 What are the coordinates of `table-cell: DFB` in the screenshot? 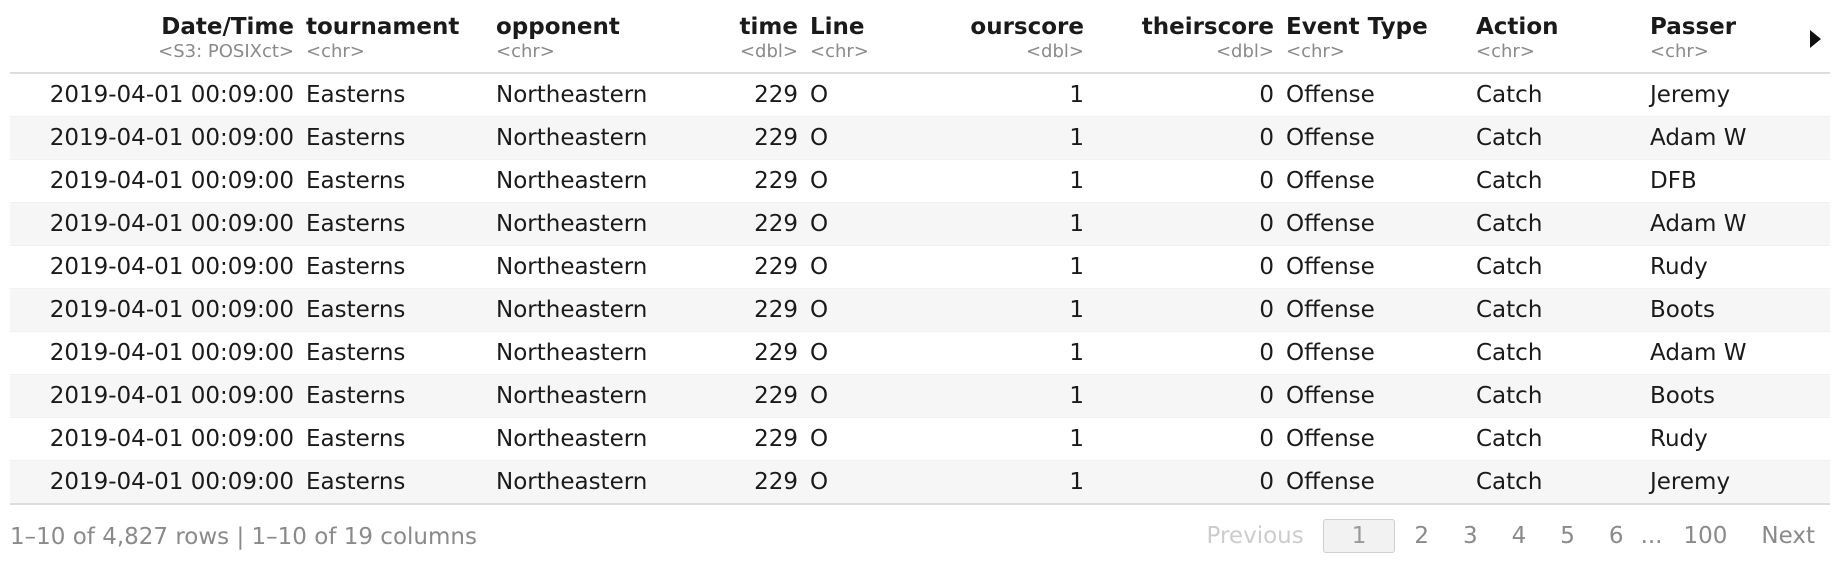 It's located at (1724, 181).